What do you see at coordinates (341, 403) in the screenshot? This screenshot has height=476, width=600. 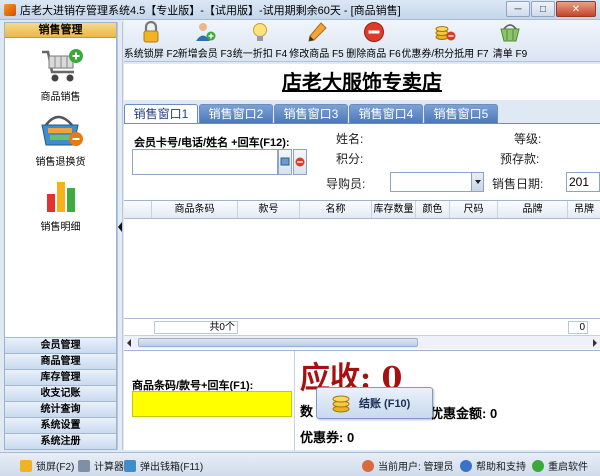 I see `coins-icon` at bounding box center [341, 403].